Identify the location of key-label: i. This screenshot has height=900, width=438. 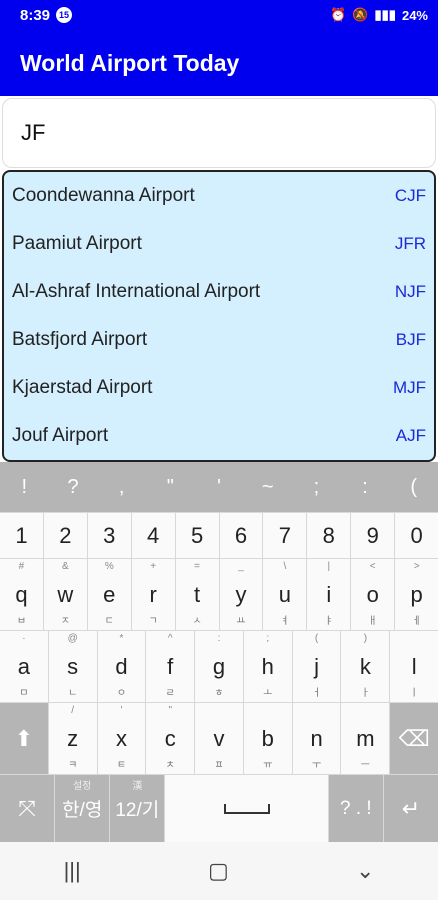
(329, 594).